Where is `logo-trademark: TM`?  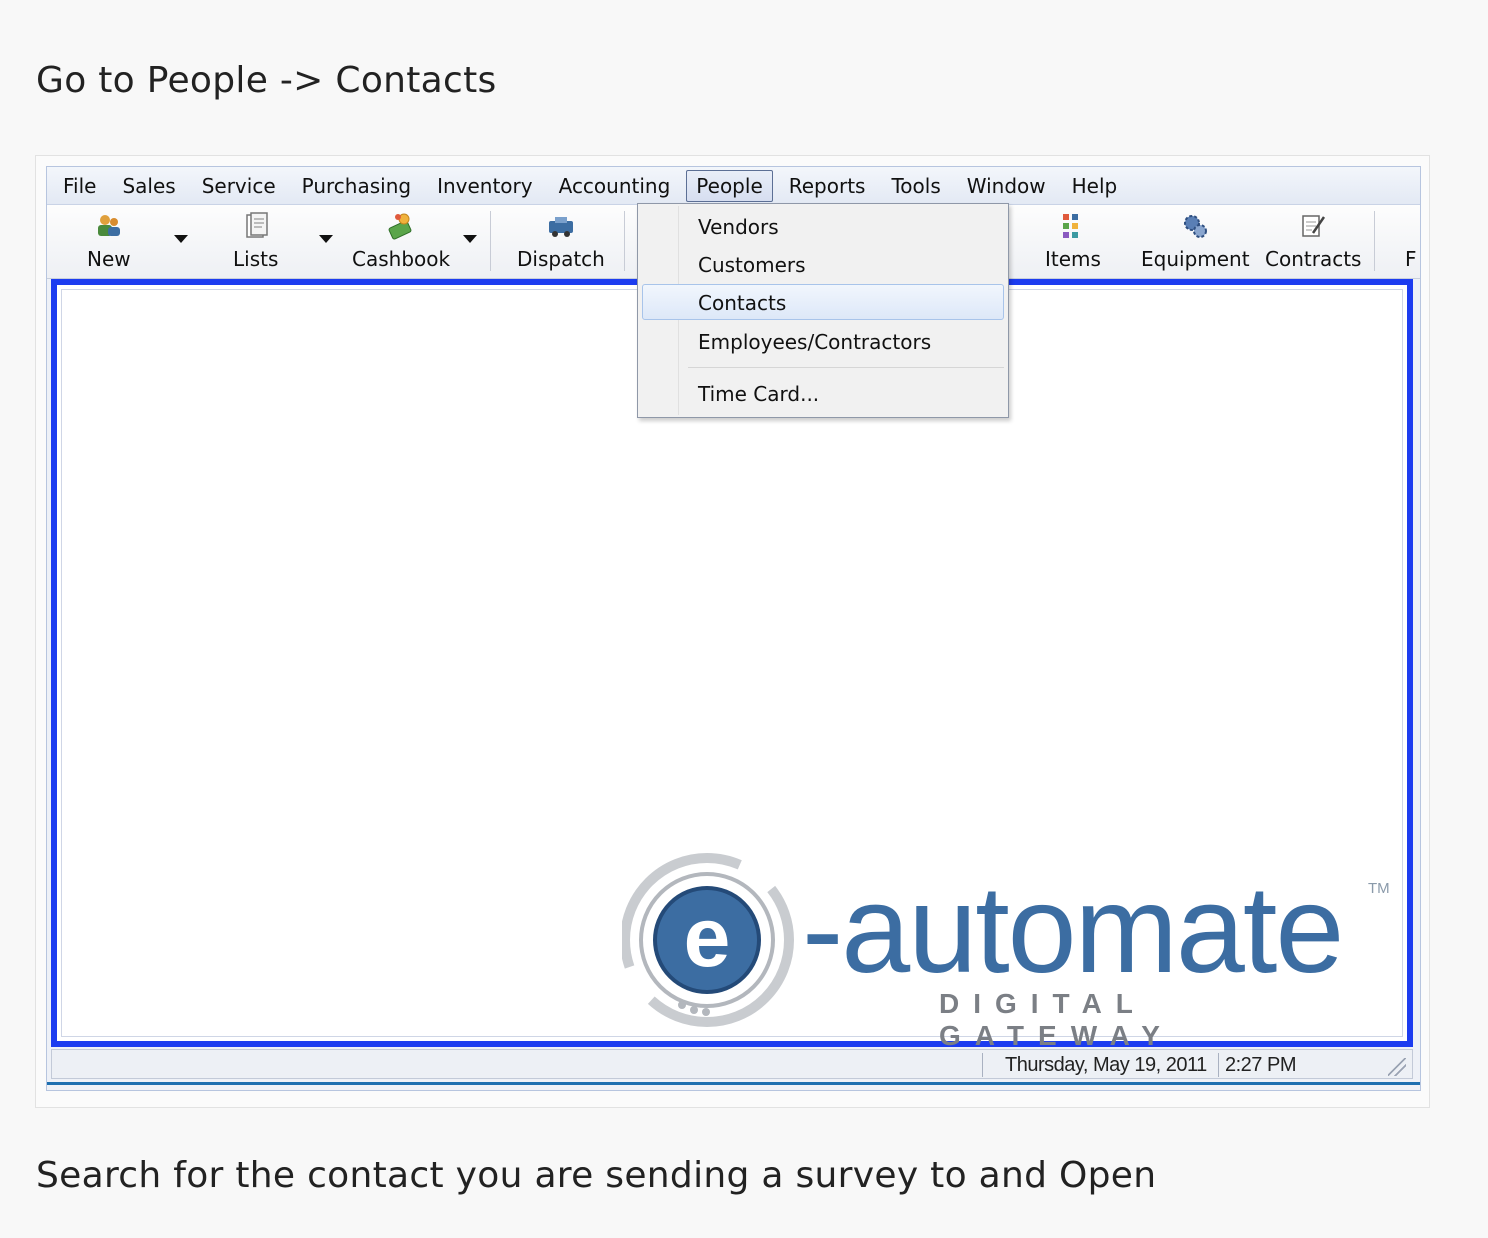 logo-trademark: TM is located at coordinates (1379, 888).